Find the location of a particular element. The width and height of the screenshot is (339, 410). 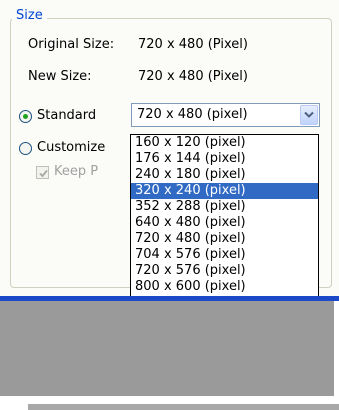

keep-proportion-checkbox is located at coordinates (42, 172).